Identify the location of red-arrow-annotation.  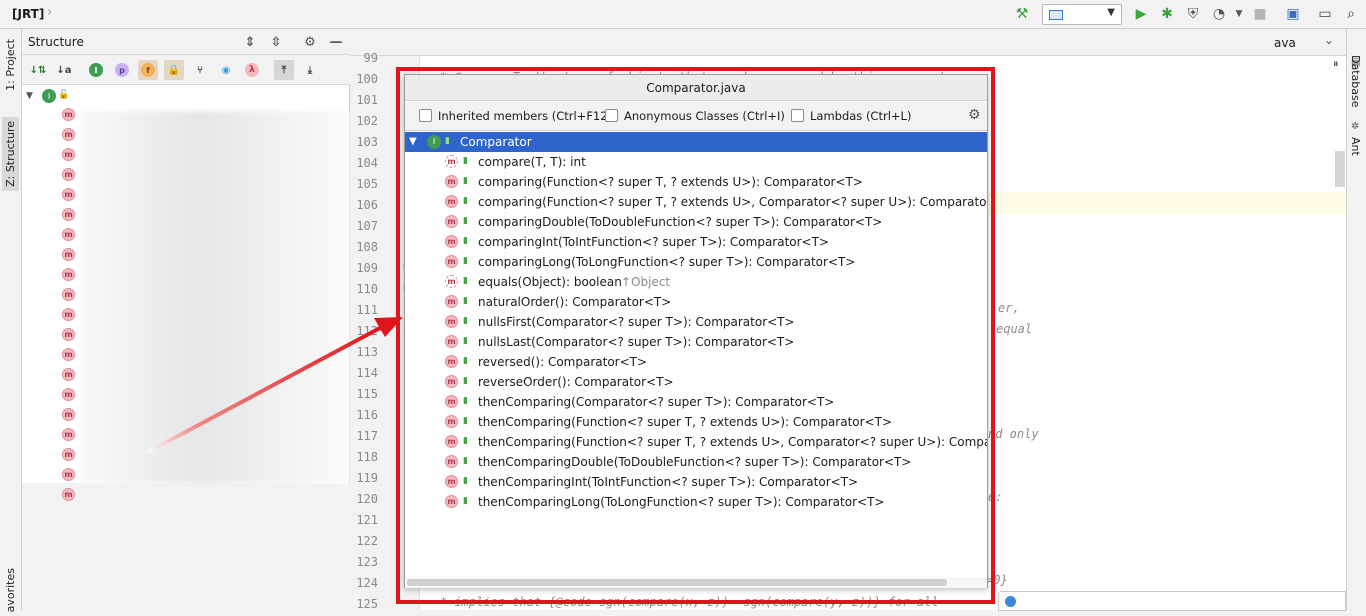
(275, 385).